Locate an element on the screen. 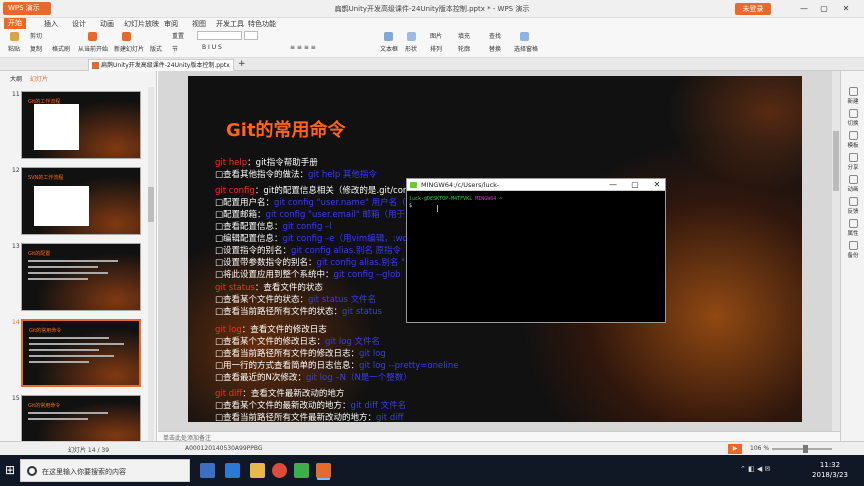 The image size is (864, 486). play-slideshow-button: ▶ is located at coordinates (735, 449).